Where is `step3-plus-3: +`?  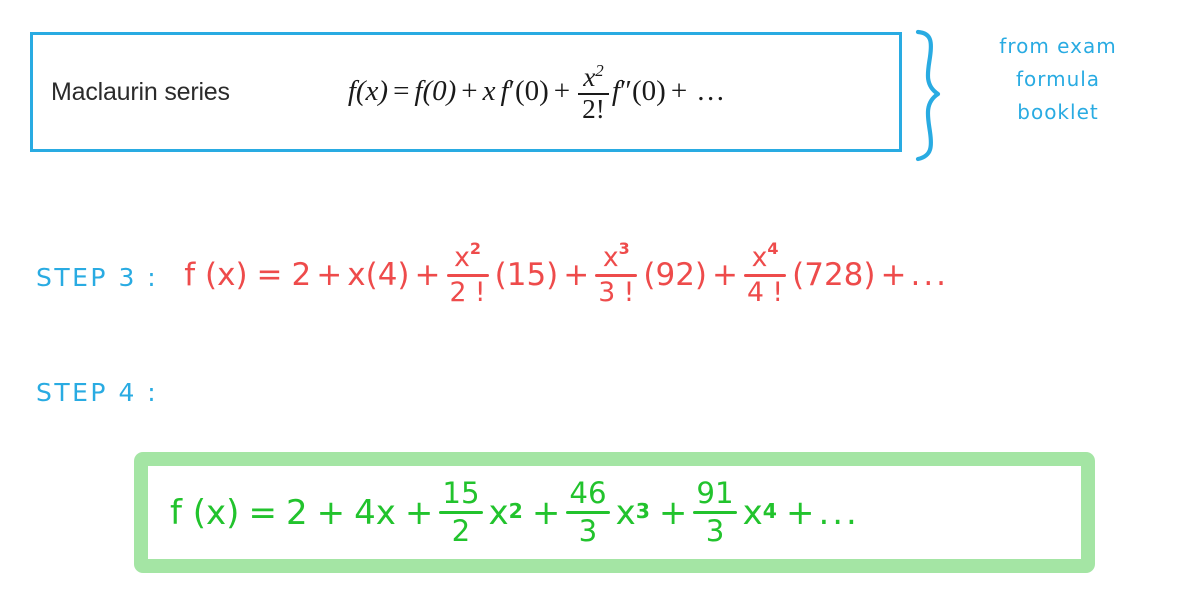
step3-plus-3: + is located at coordinates (576, 275).